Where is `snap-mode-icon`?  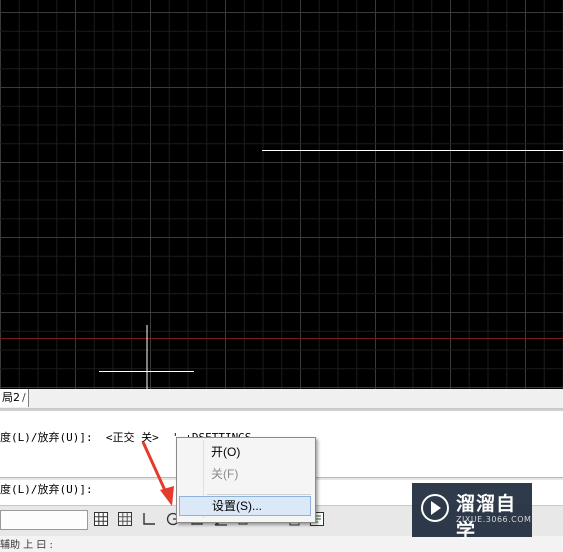 snap-mode-icon is located at coordinates (125, 519).